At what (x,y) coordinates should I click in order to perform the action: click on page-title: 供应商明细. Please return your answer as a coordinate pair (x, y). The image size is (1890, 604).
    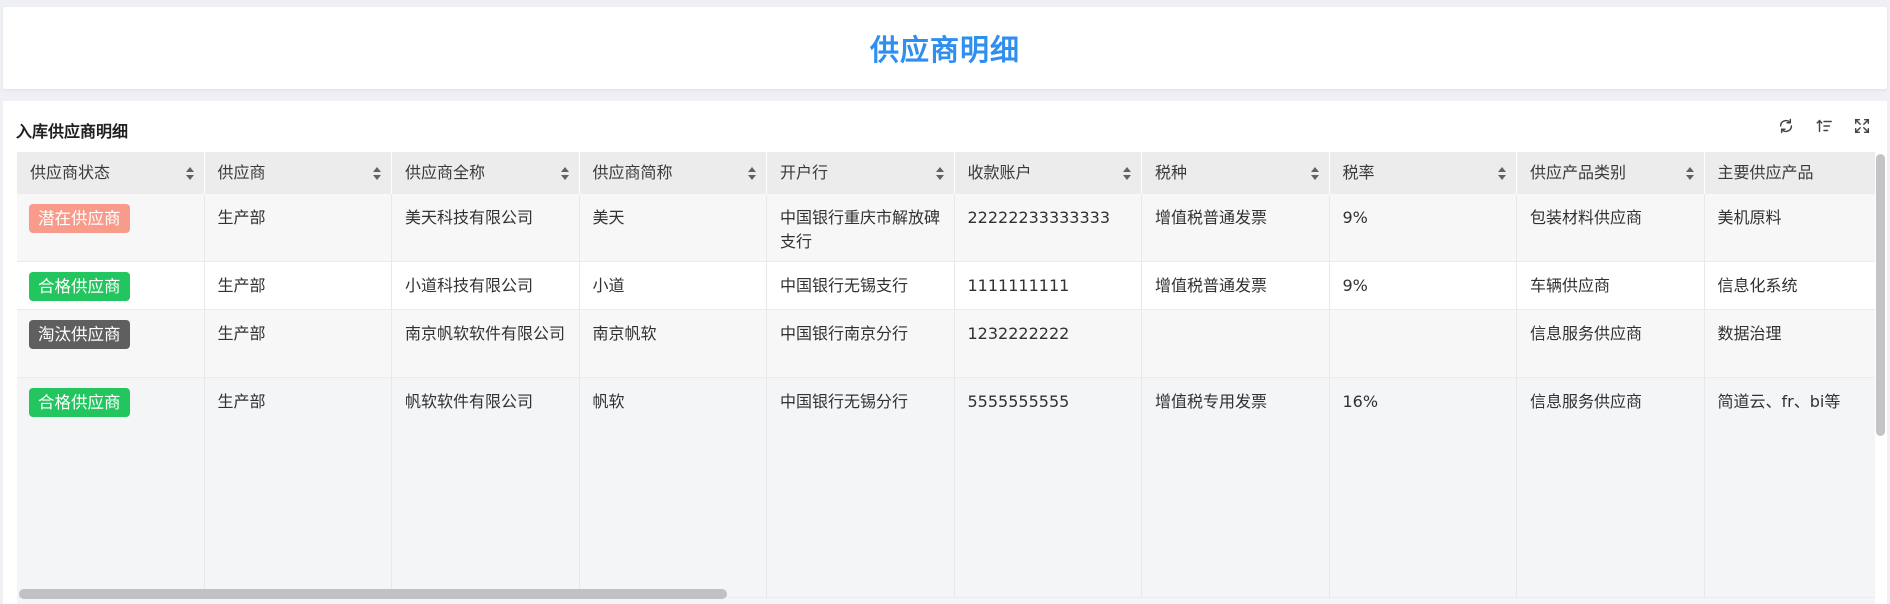
    Looking at the image, I should click on (944, 50).